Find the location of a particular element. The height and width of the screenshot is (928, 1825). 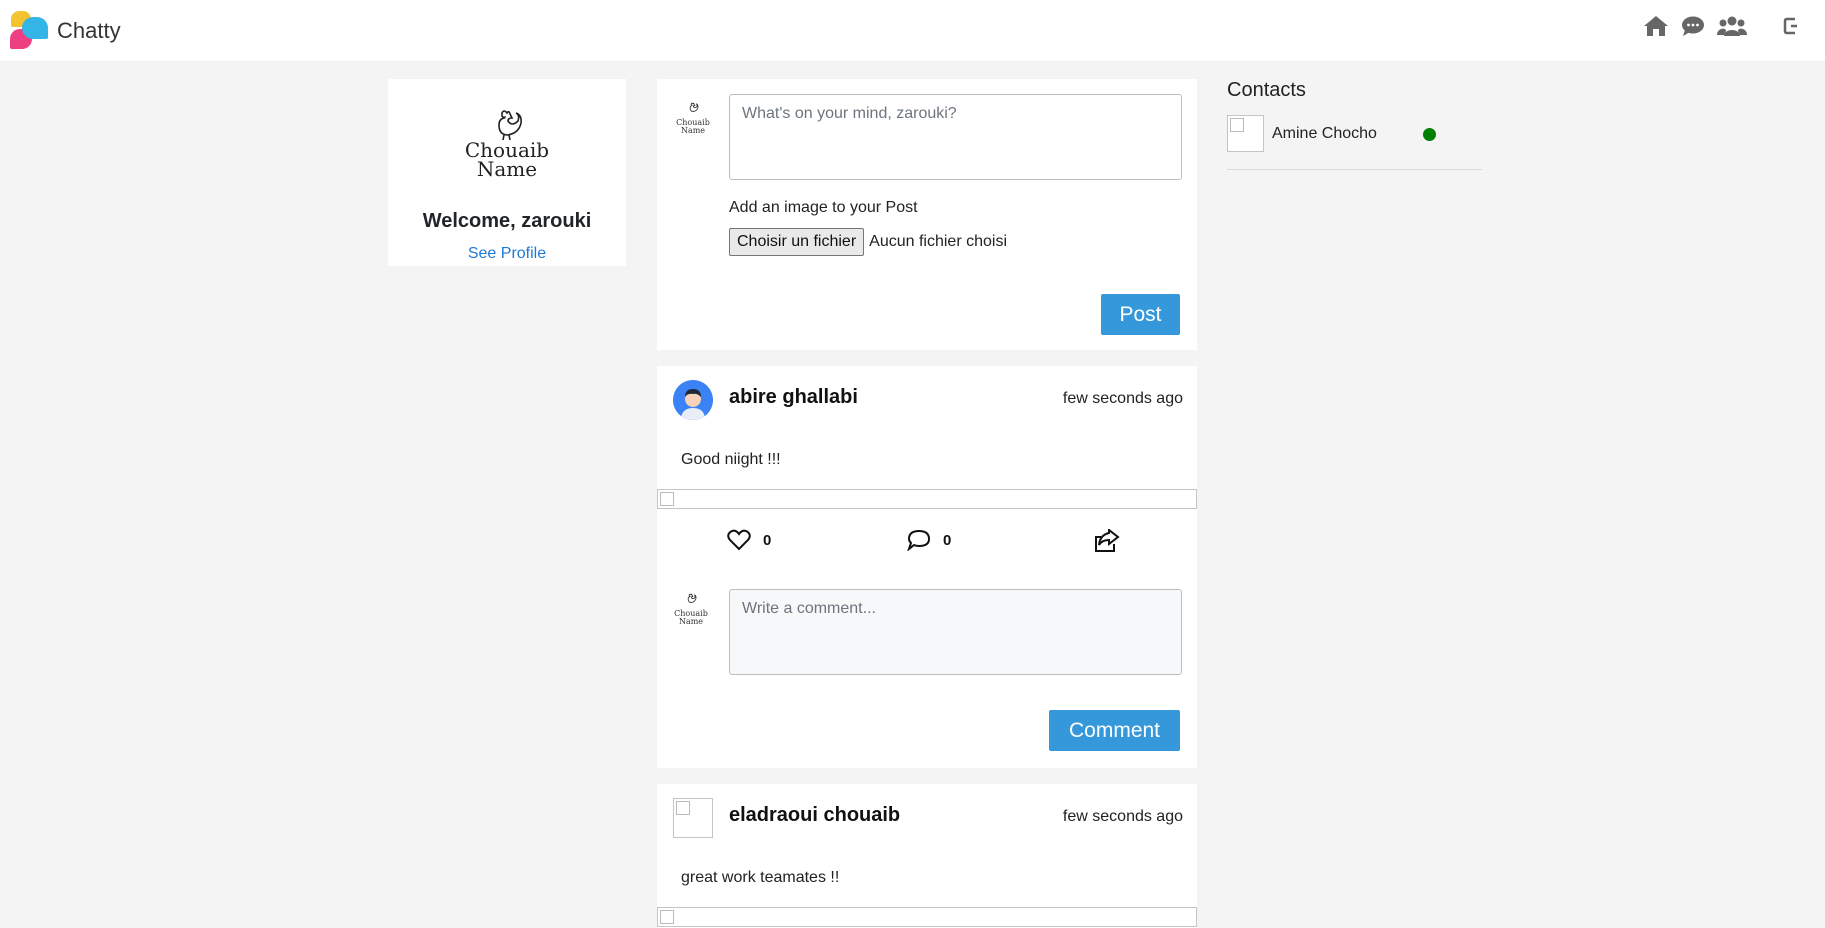

top-navbar: Chatty is located at coordinates (912, 30).